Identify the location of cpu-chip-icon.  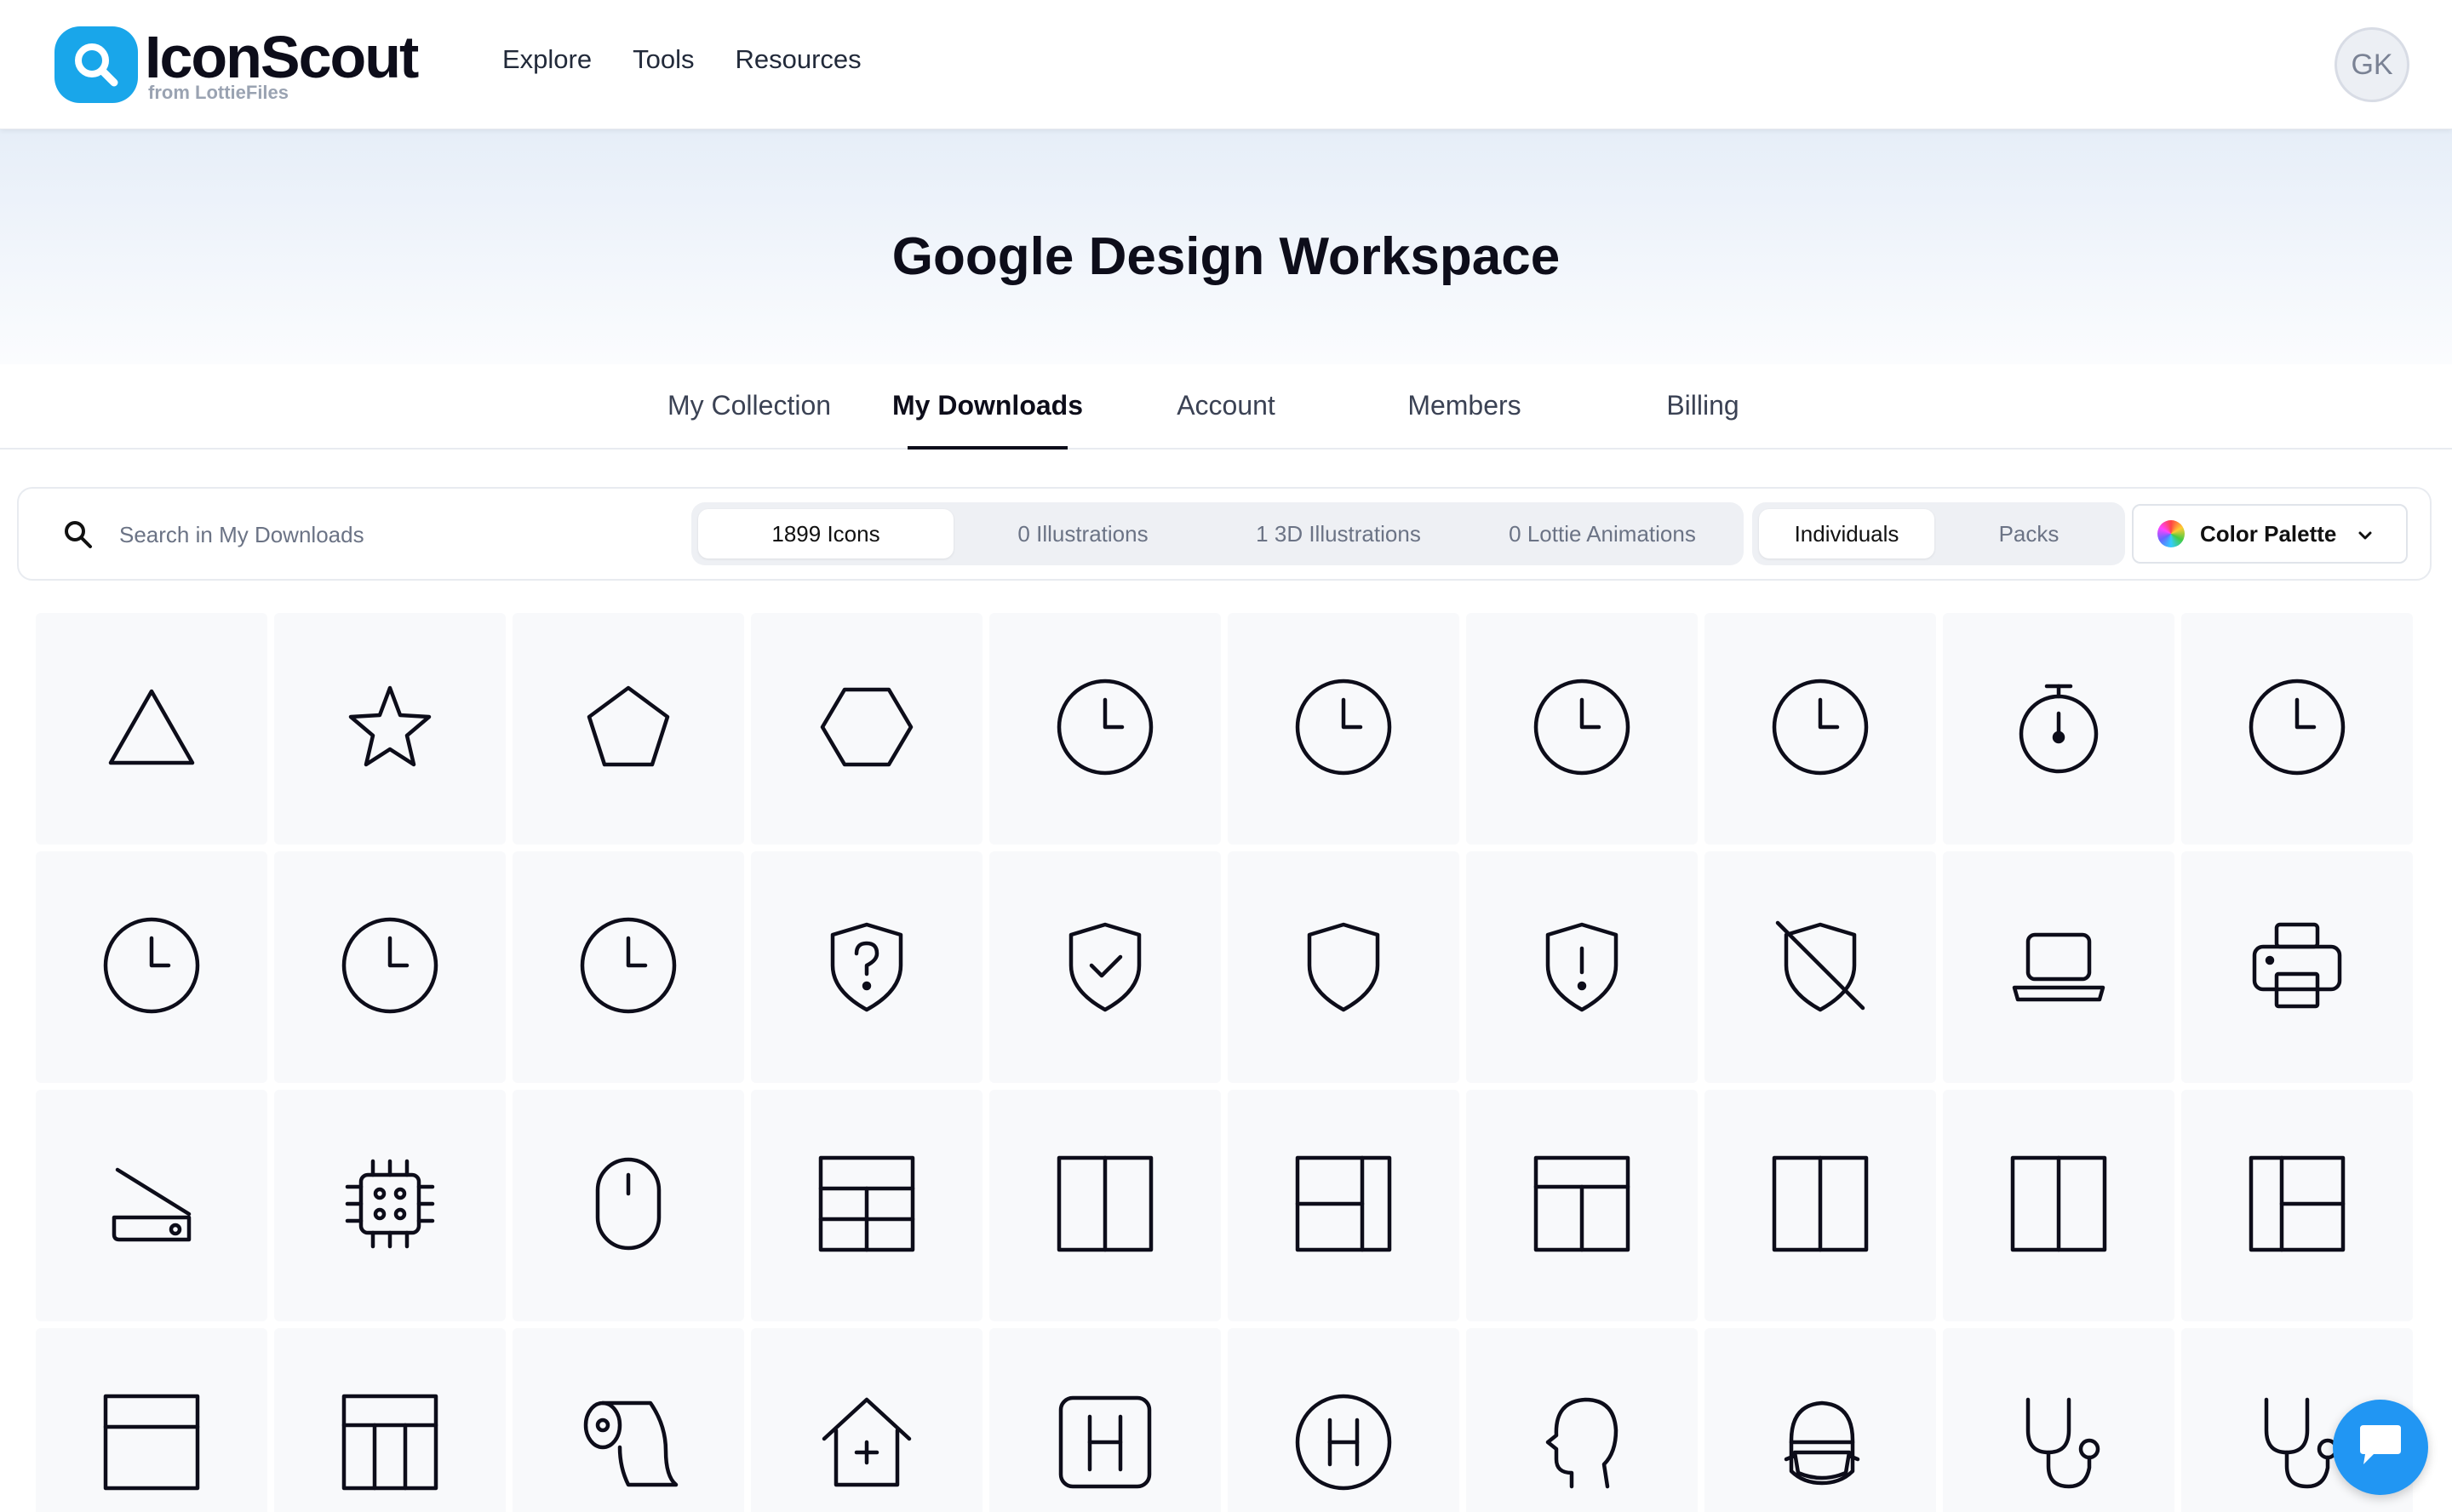
(390, 1206).